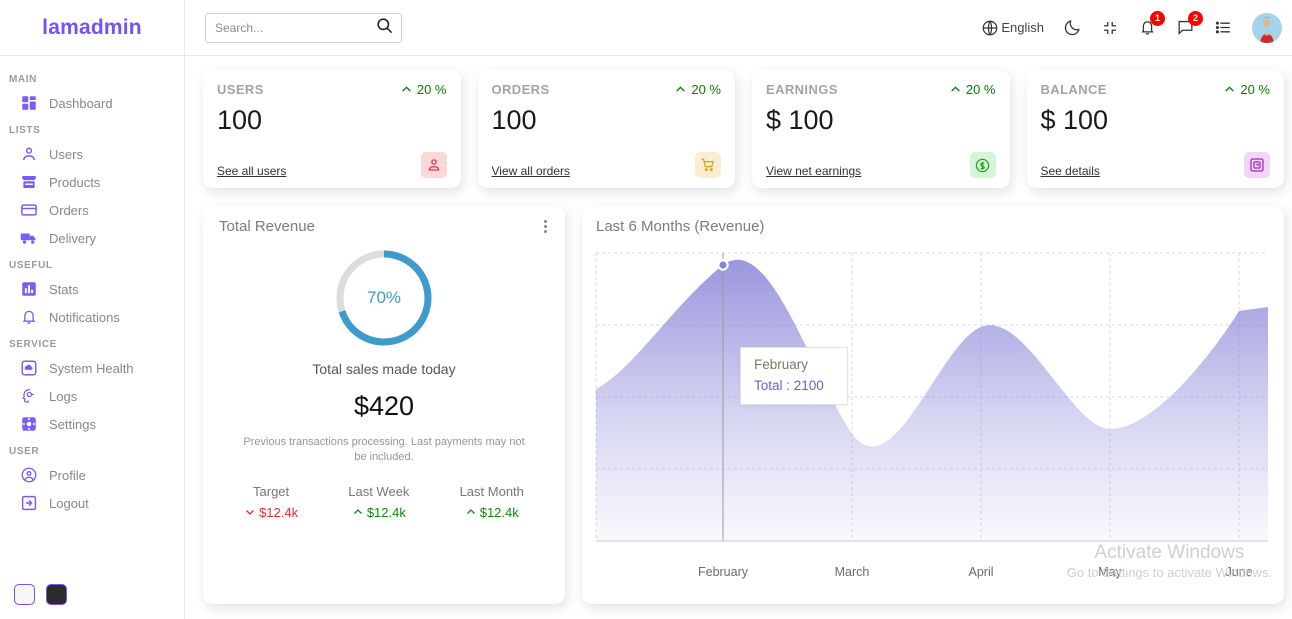  I want to click on dark-theme-swatch, so click(56, 594).